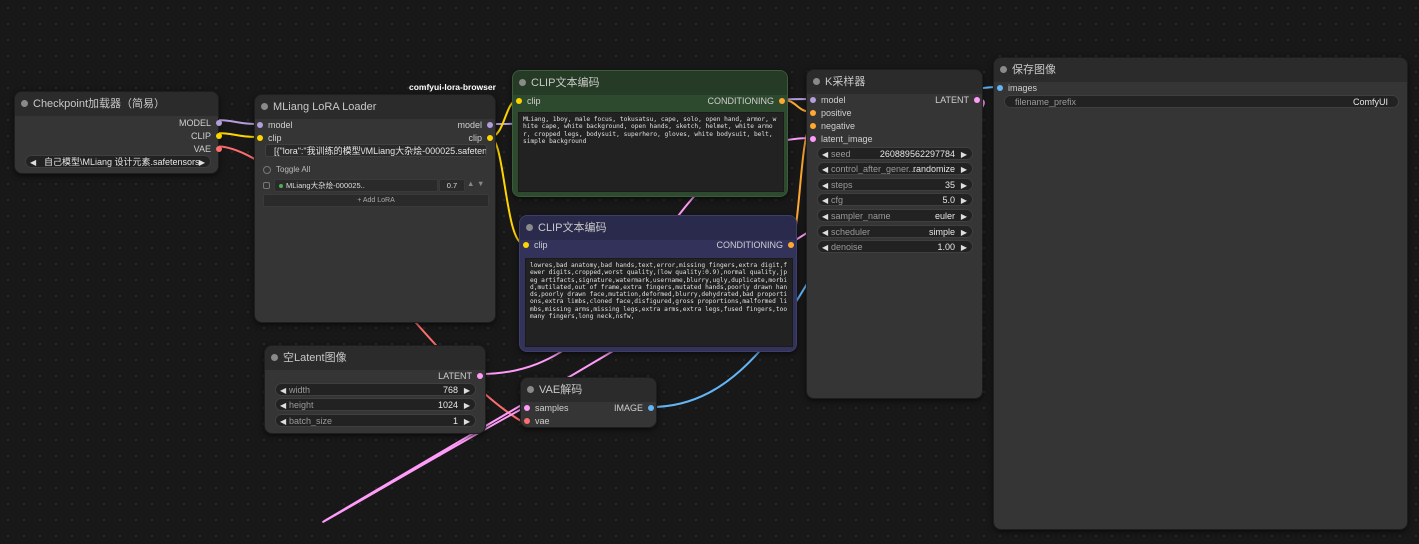 The height and width of the screenshot is (544, 1419). I want to click on seed-widget: ◀ seed 260889562297784 ▶, so click(895, 153).